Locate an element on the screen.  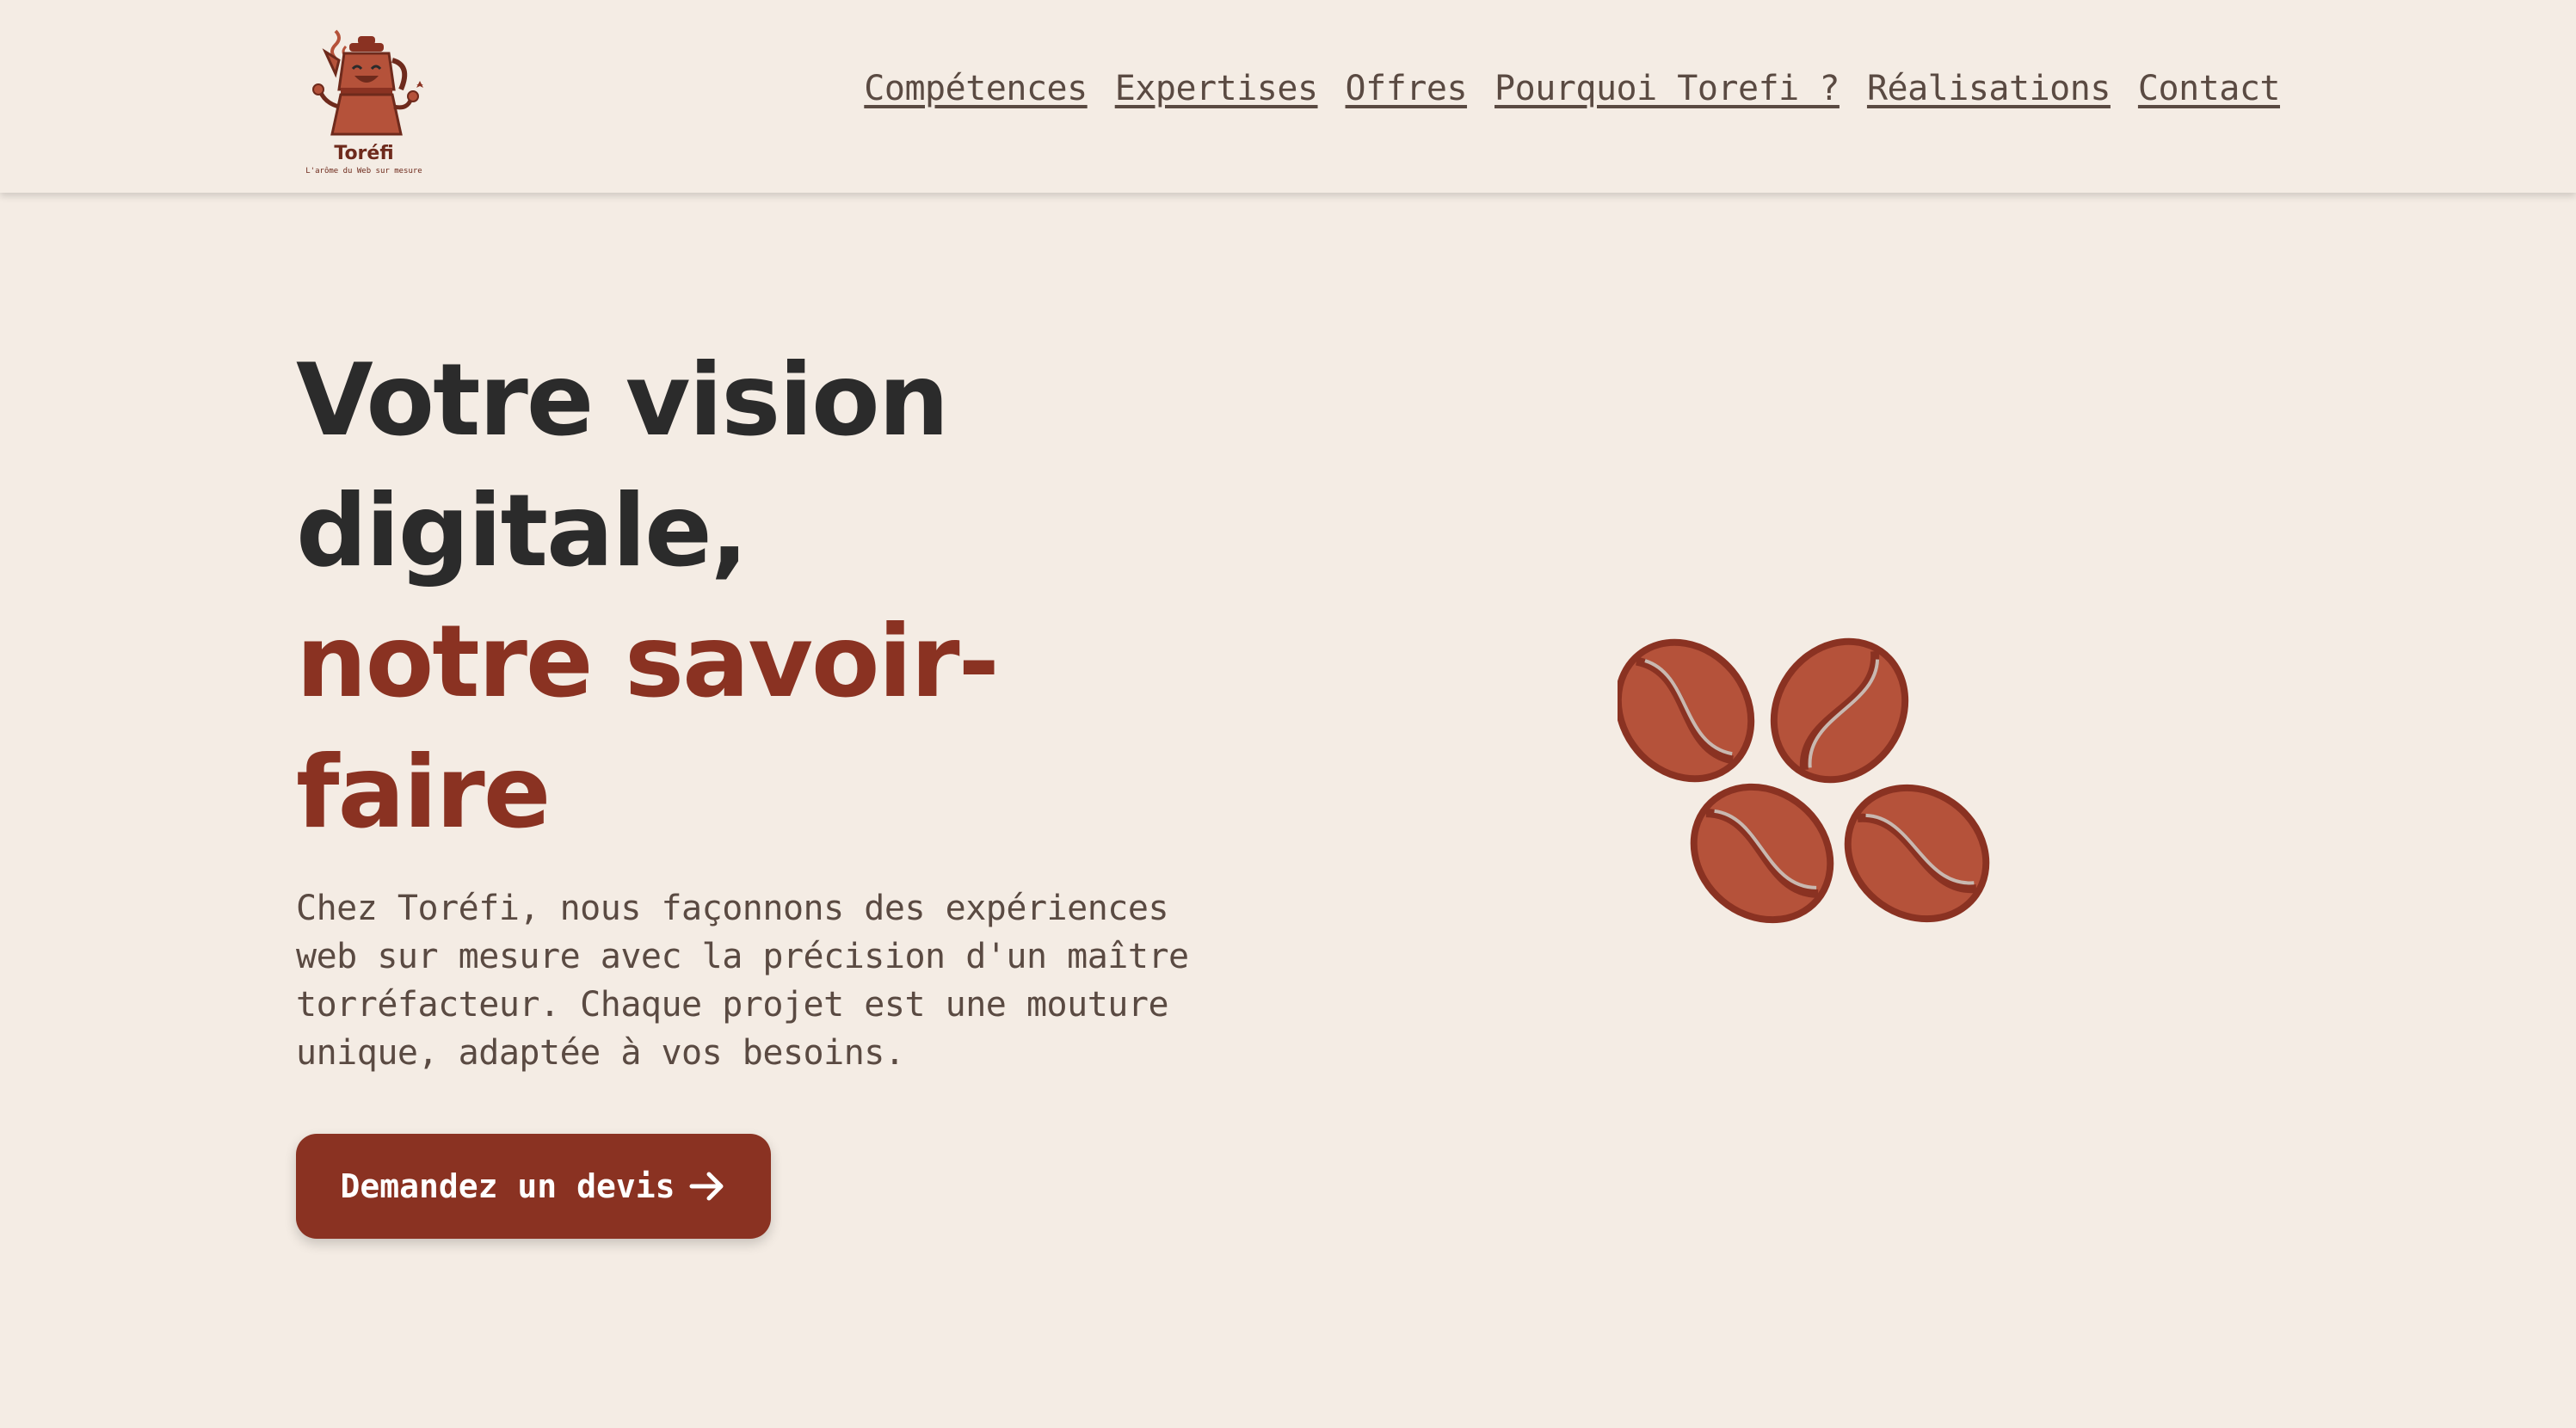
nav-link-competences: Compétences is located at coordinates (976, 89).